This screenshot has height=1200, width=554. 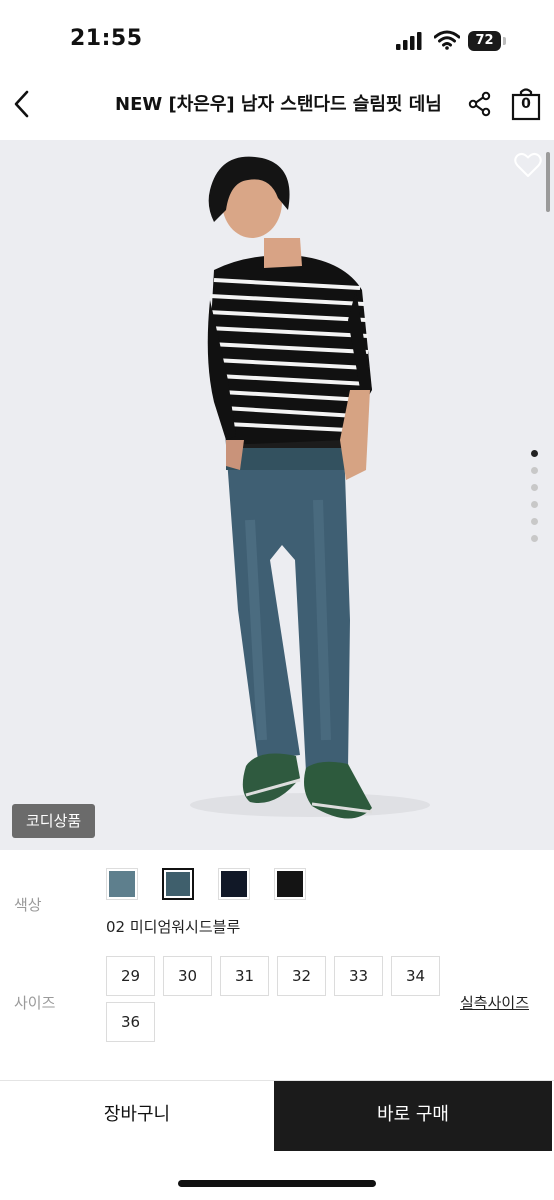 I want to click on chevron-left-icon, so click(x=21, y=104).